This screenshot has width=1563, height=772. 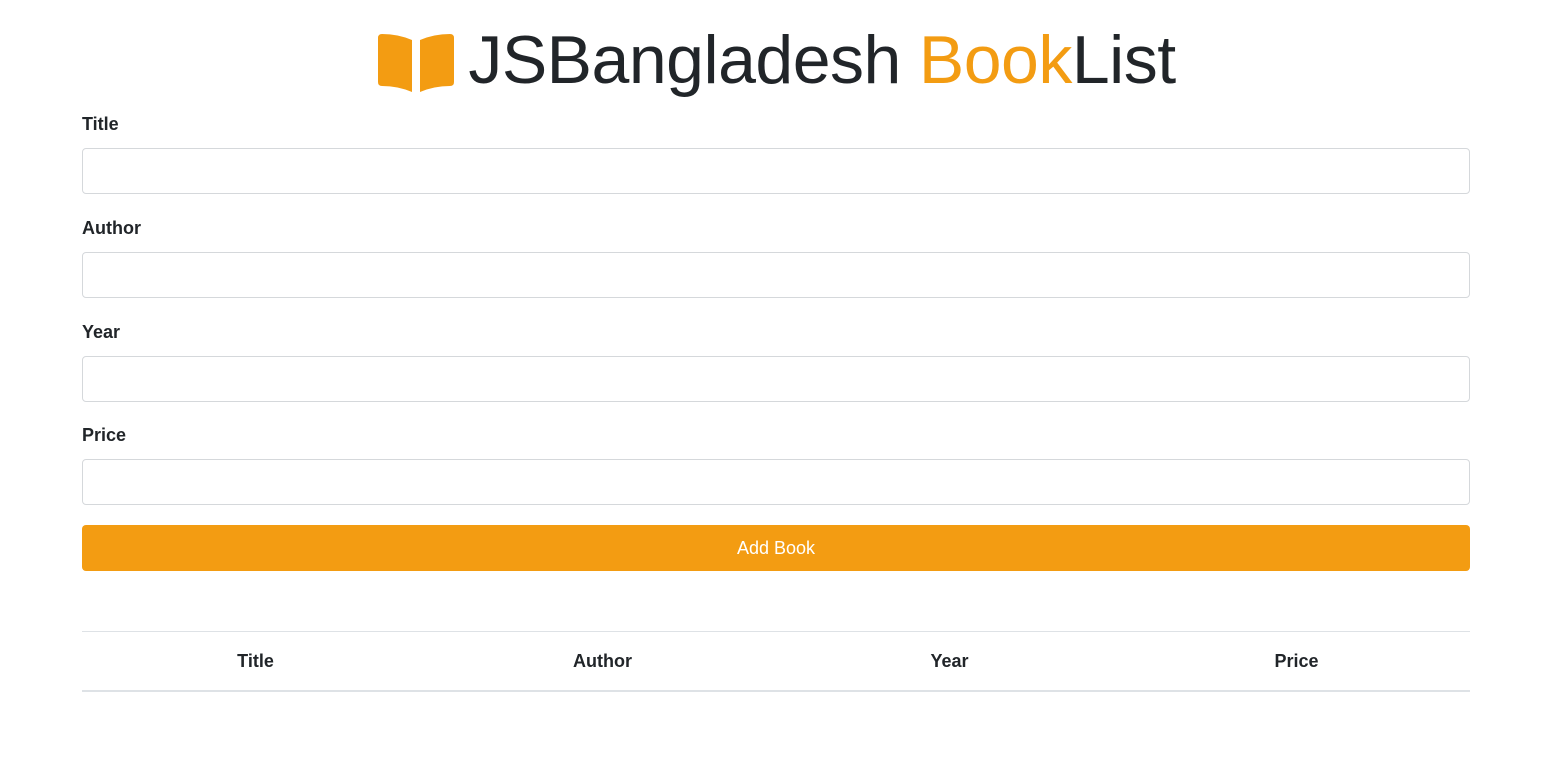 What do you see at coordinates (1123, 60) in the screenshot?
I see `brand-suffix: List` at bounding box center [1123, 60].